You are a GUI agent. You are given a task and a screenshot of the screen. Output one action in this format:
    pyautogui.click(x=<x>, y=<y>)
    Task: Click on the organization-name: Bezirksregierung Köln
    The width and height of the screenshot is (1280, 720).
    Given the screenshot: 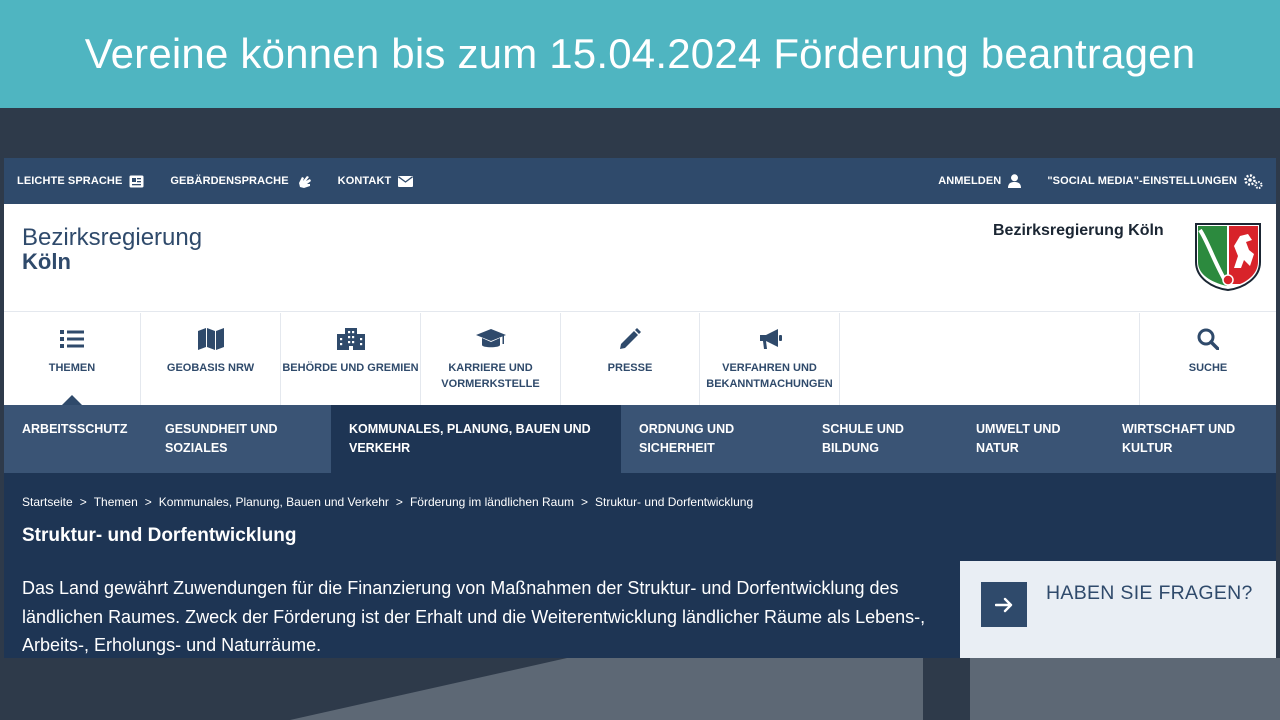 What is the action you would take?
    pyautogui.click(x=1078, y=230)
    